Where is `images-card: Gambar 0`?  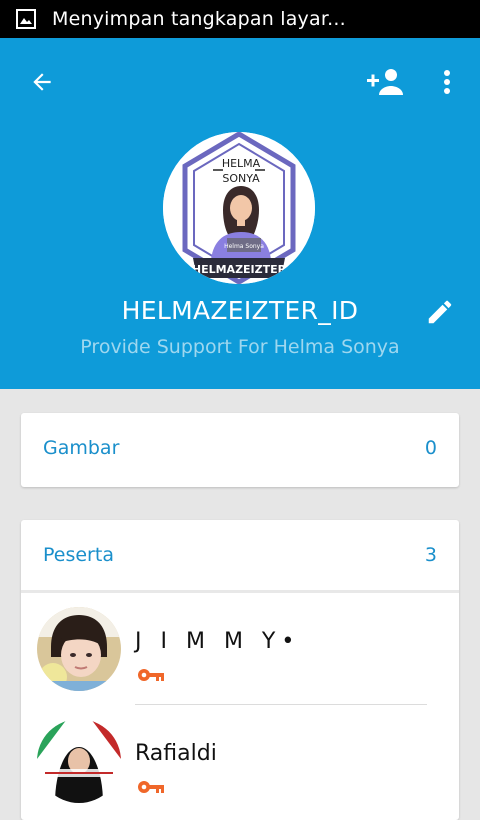
images-card: Gambar 0 is located at coordinates (240, 450).